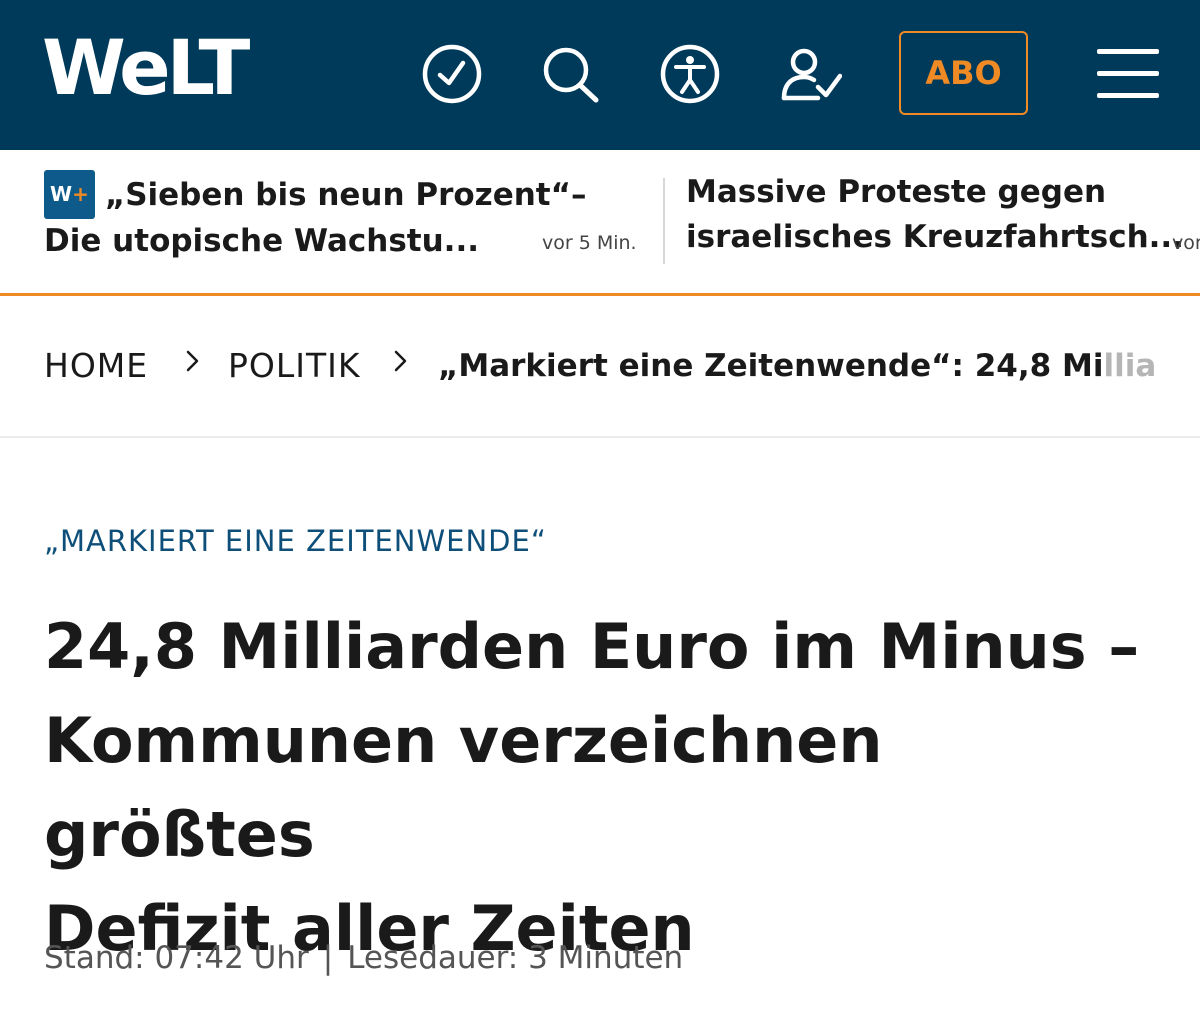 The width and height of the screenshot is (1200, 1023). I want to click on headline-line: Kommunen verzeichnen größtes, so click(463, 787).